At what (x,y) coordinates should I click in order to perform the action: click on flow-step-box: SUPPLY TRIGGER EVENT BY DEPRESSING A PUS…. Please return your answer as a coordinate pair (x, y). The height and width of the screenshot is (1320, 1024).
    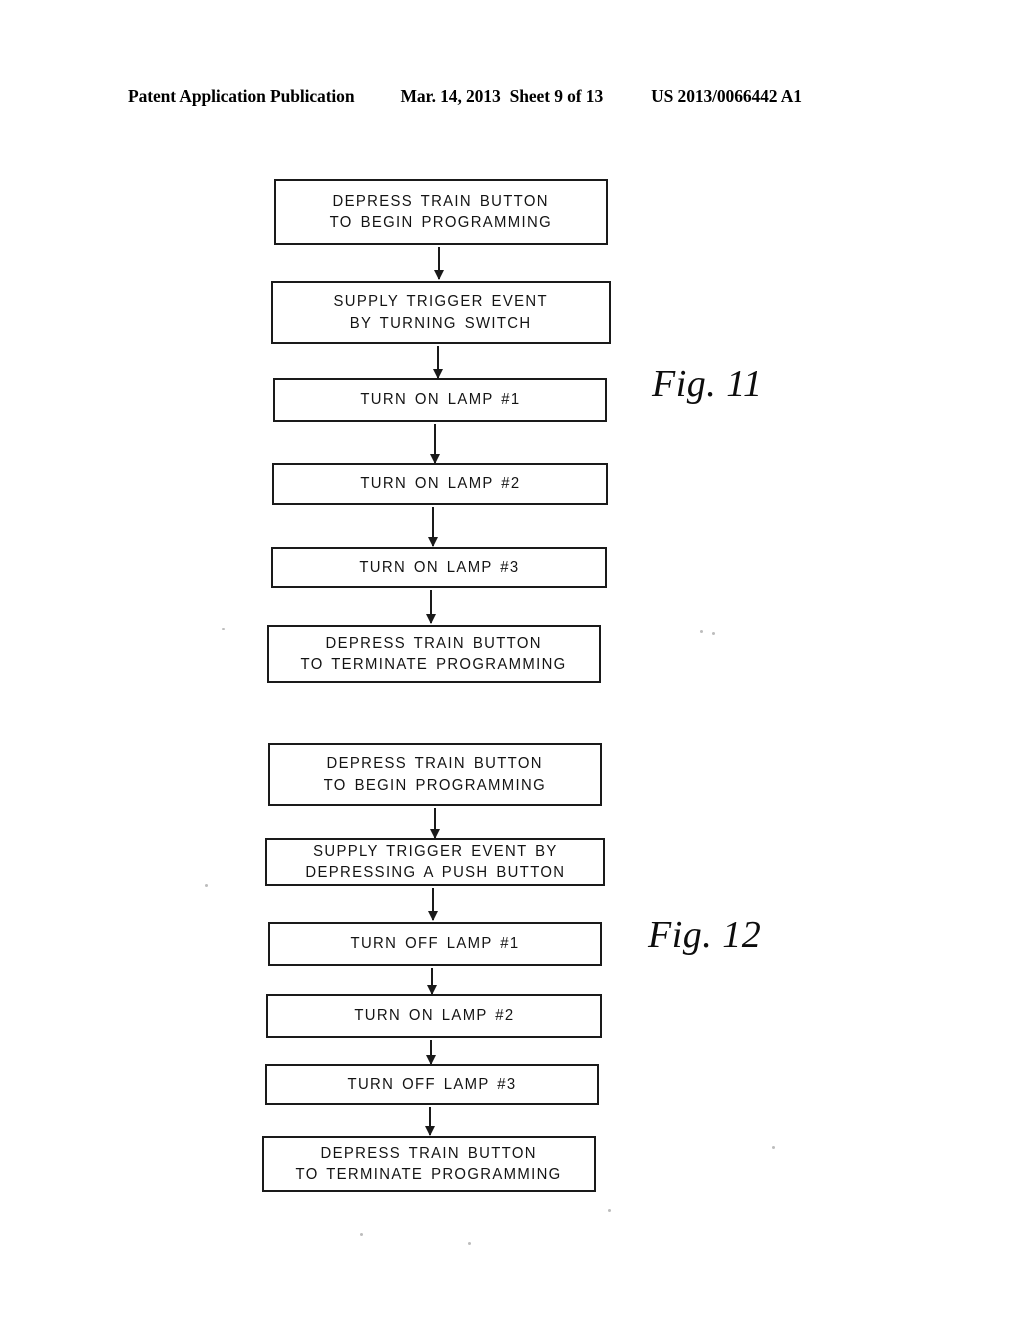
    Looking at the image, I should click on (435, 862).